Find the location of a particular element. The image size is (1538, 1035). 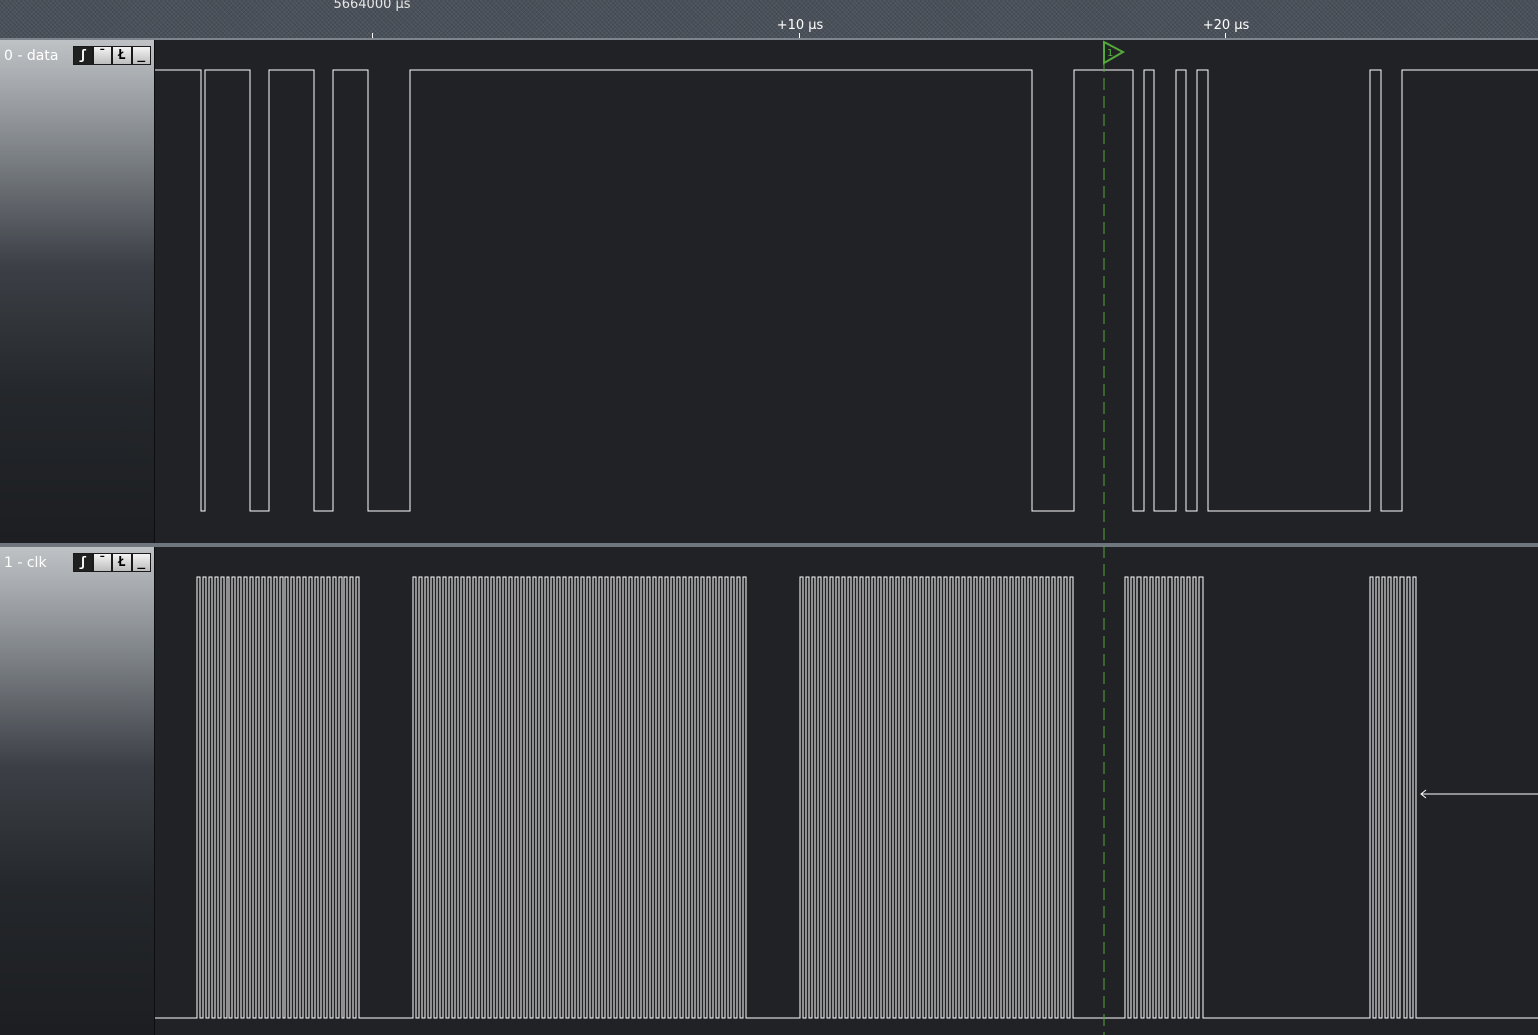

time-mark-label: +20 µs is located at coordinates (1226, 25).